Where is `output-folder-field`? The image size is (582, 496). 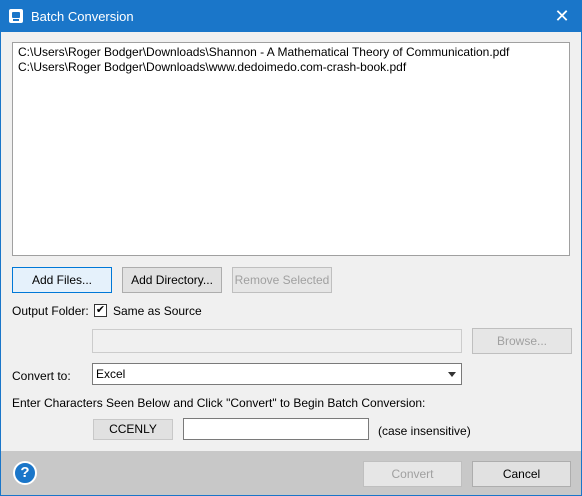 output-folder-field is located at coordinates (277, 341).